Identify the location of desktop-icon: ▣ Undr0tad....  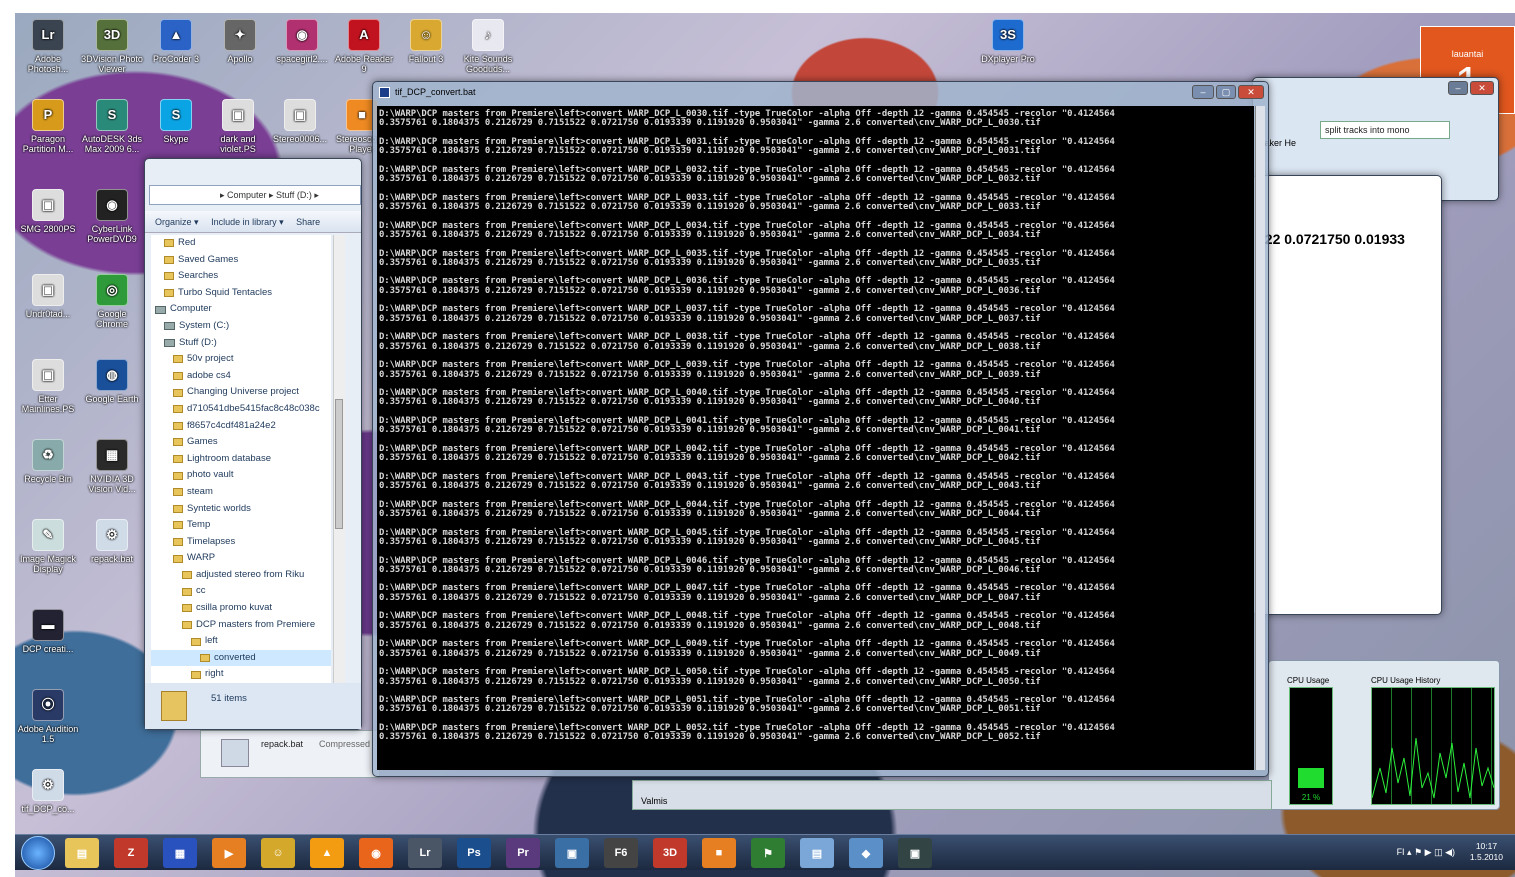
(48, 296).